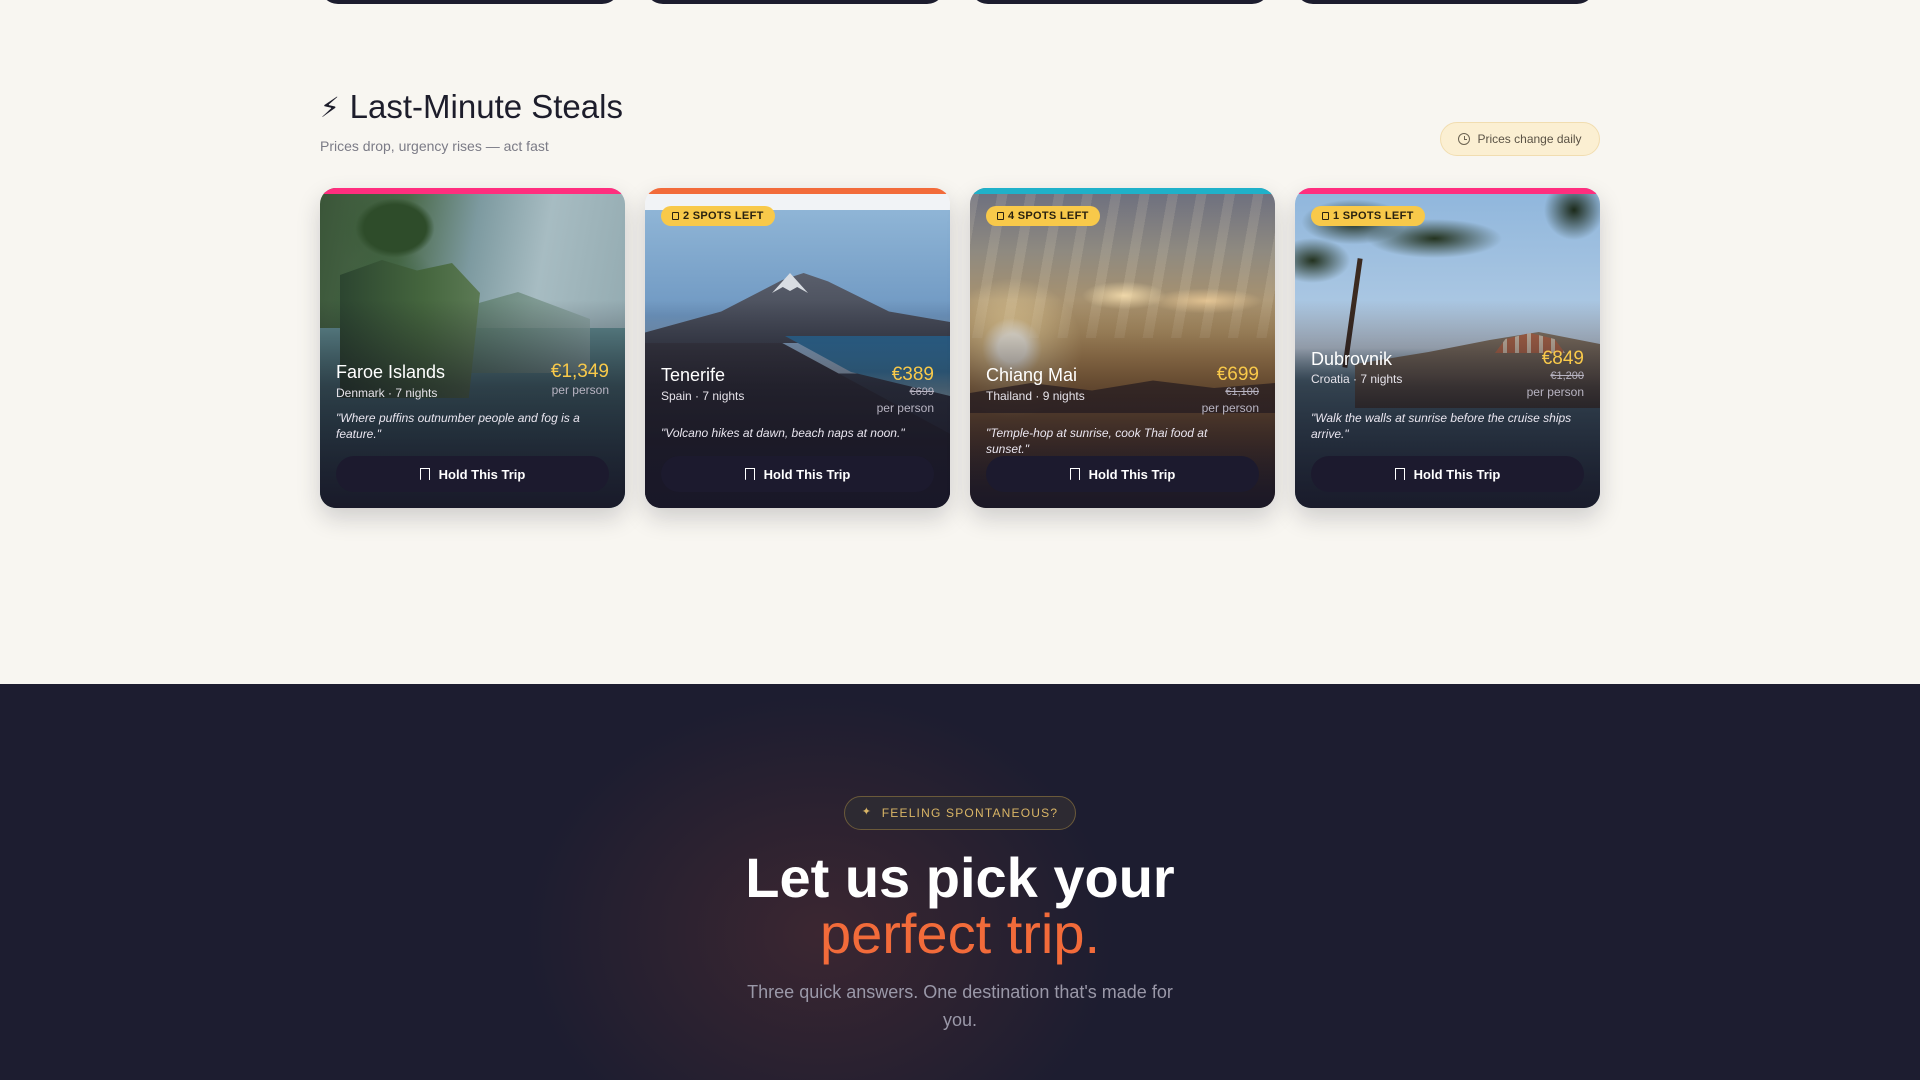 The width and height of the screenshot is (1920, 1080). I want to click on prices-change-badge: Prices change daily, so click(1520, 139).